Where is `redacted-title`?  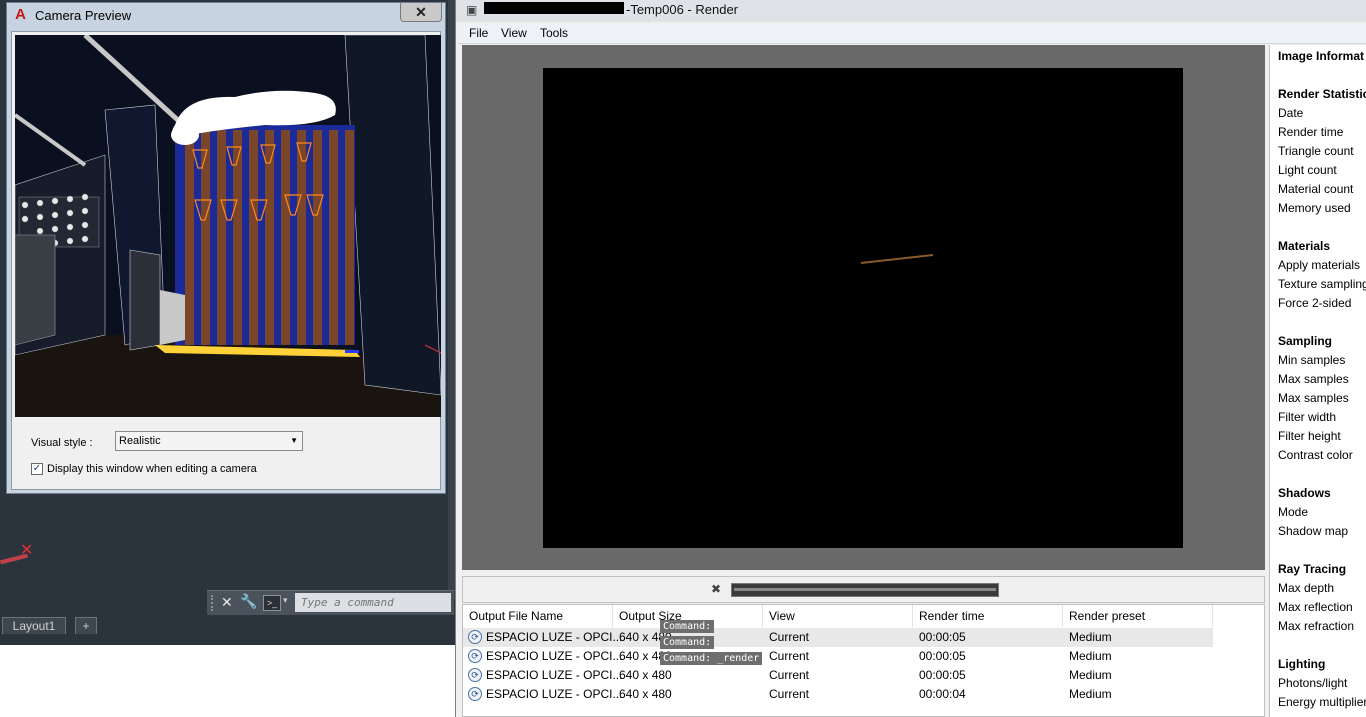 redacted-title is located at coordinates (554, 8).